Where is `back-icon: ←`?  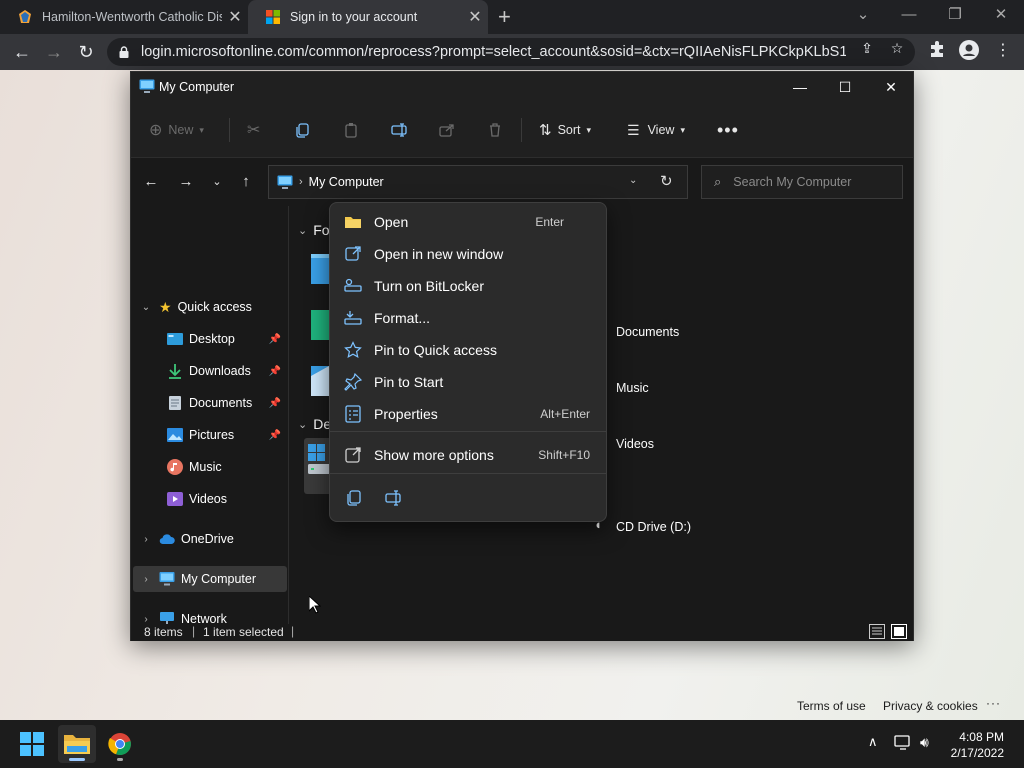 back-icon: ← is located at coordinates (22, 52).